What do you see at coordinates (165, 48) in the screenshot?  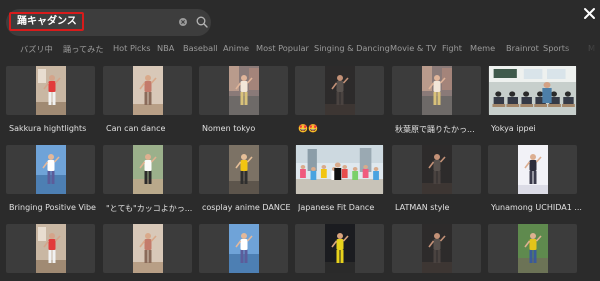 I see `tab-3: NBA` at bounding box center [165, 48].